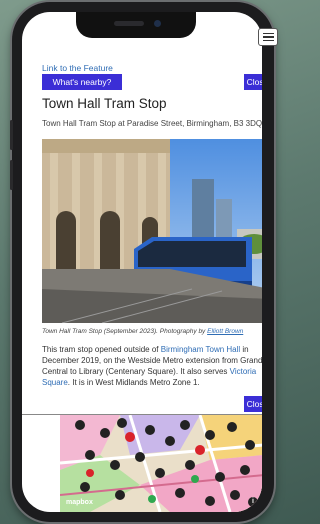 This screenshot has width=320, height=524. What do you see at coordinates (200, 349) in the screenshot?
I see `birmingham-town-hall-link: Birmingham Town Hall` at bounding box center [200, 349].